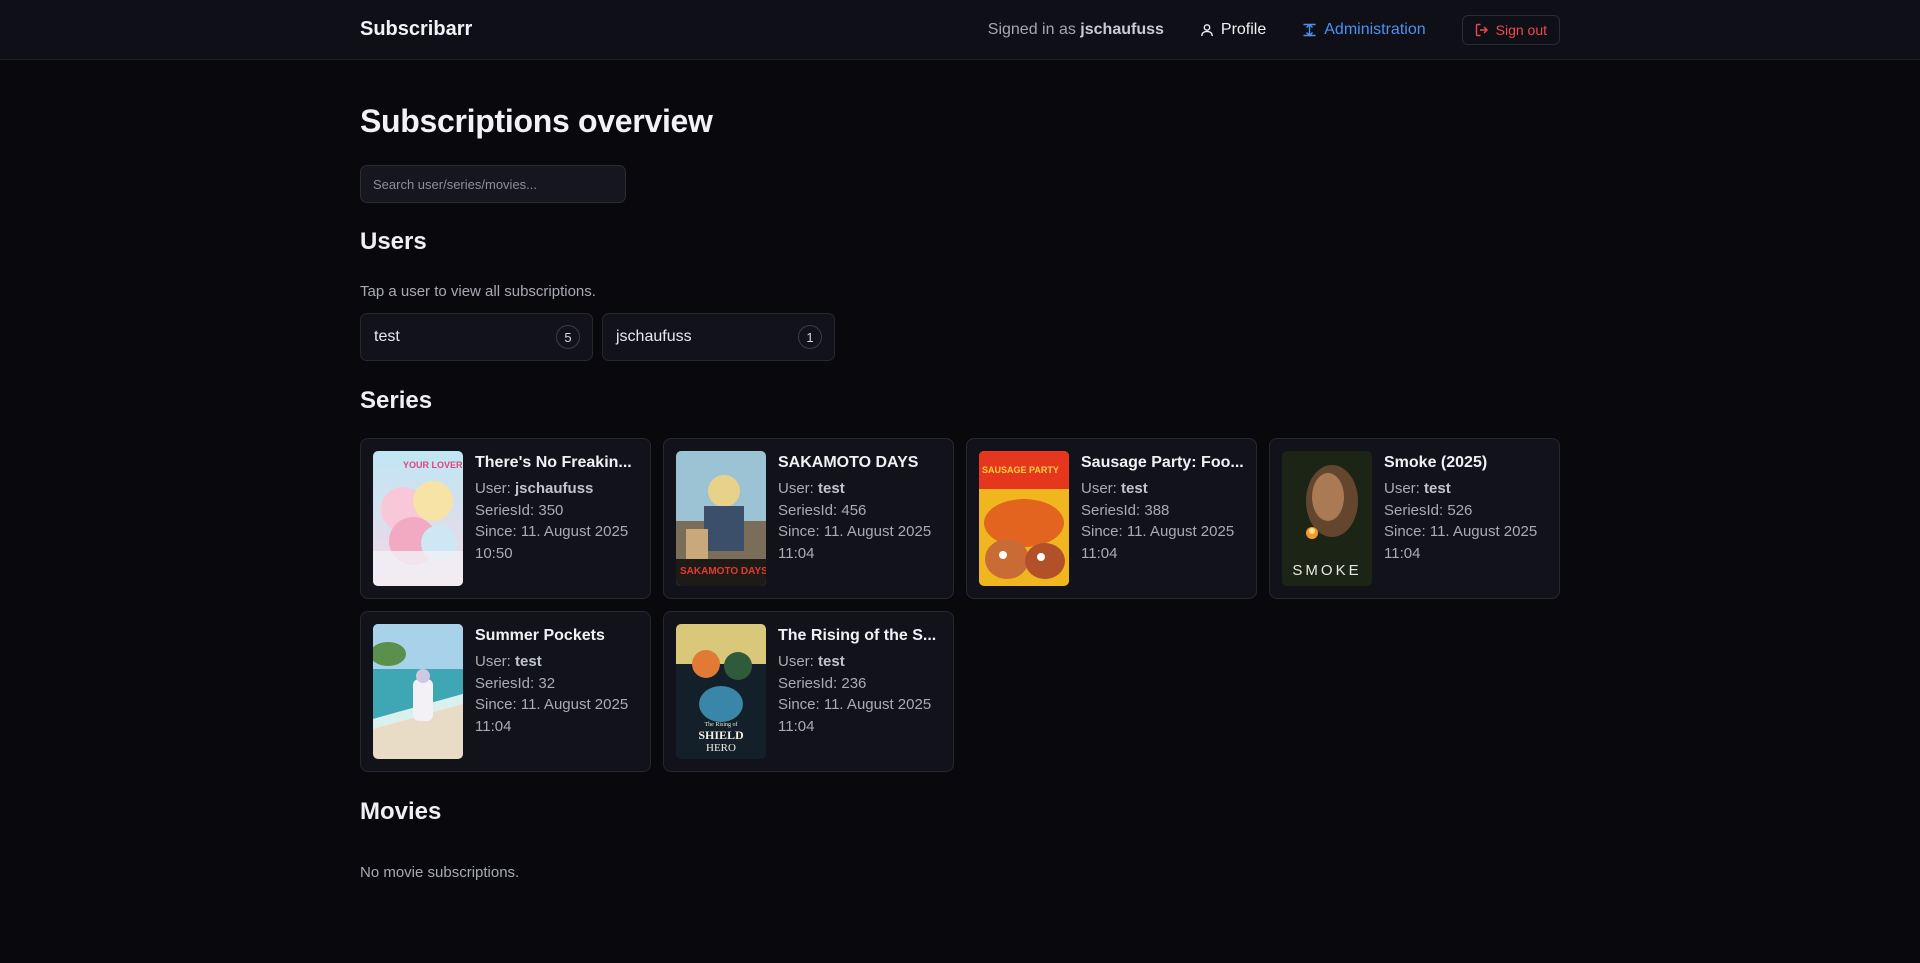 The image size is (1920, 963). Describe the element at coordinates (478, 291) in the screenshot. I see `users-hint: Tap a user to view all subscriptions.` at that location.